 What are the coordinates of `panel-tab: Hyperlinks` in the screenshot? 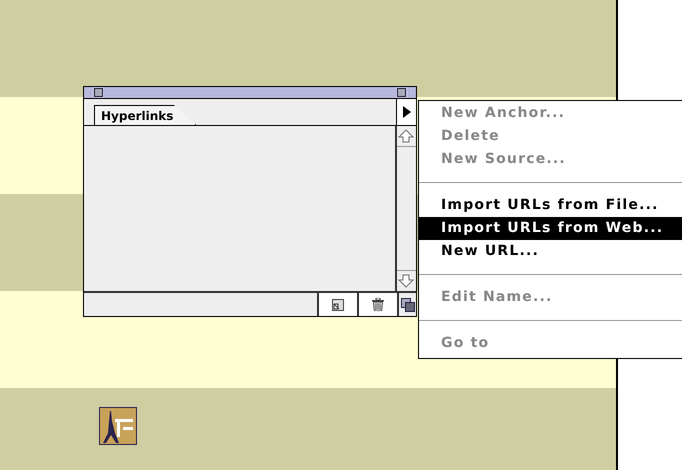 It's located at (145, 115).